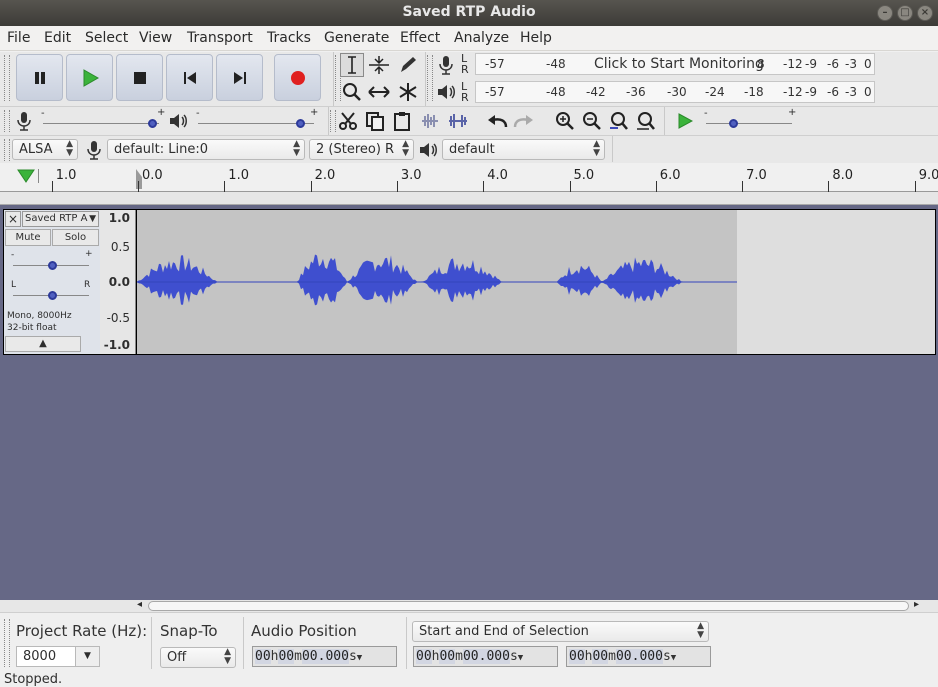 This screenshot has height=687, width=938. Describe the element at coordinates (356, 38) in the screenshot. I see `menu-generate: Generate` at that location.